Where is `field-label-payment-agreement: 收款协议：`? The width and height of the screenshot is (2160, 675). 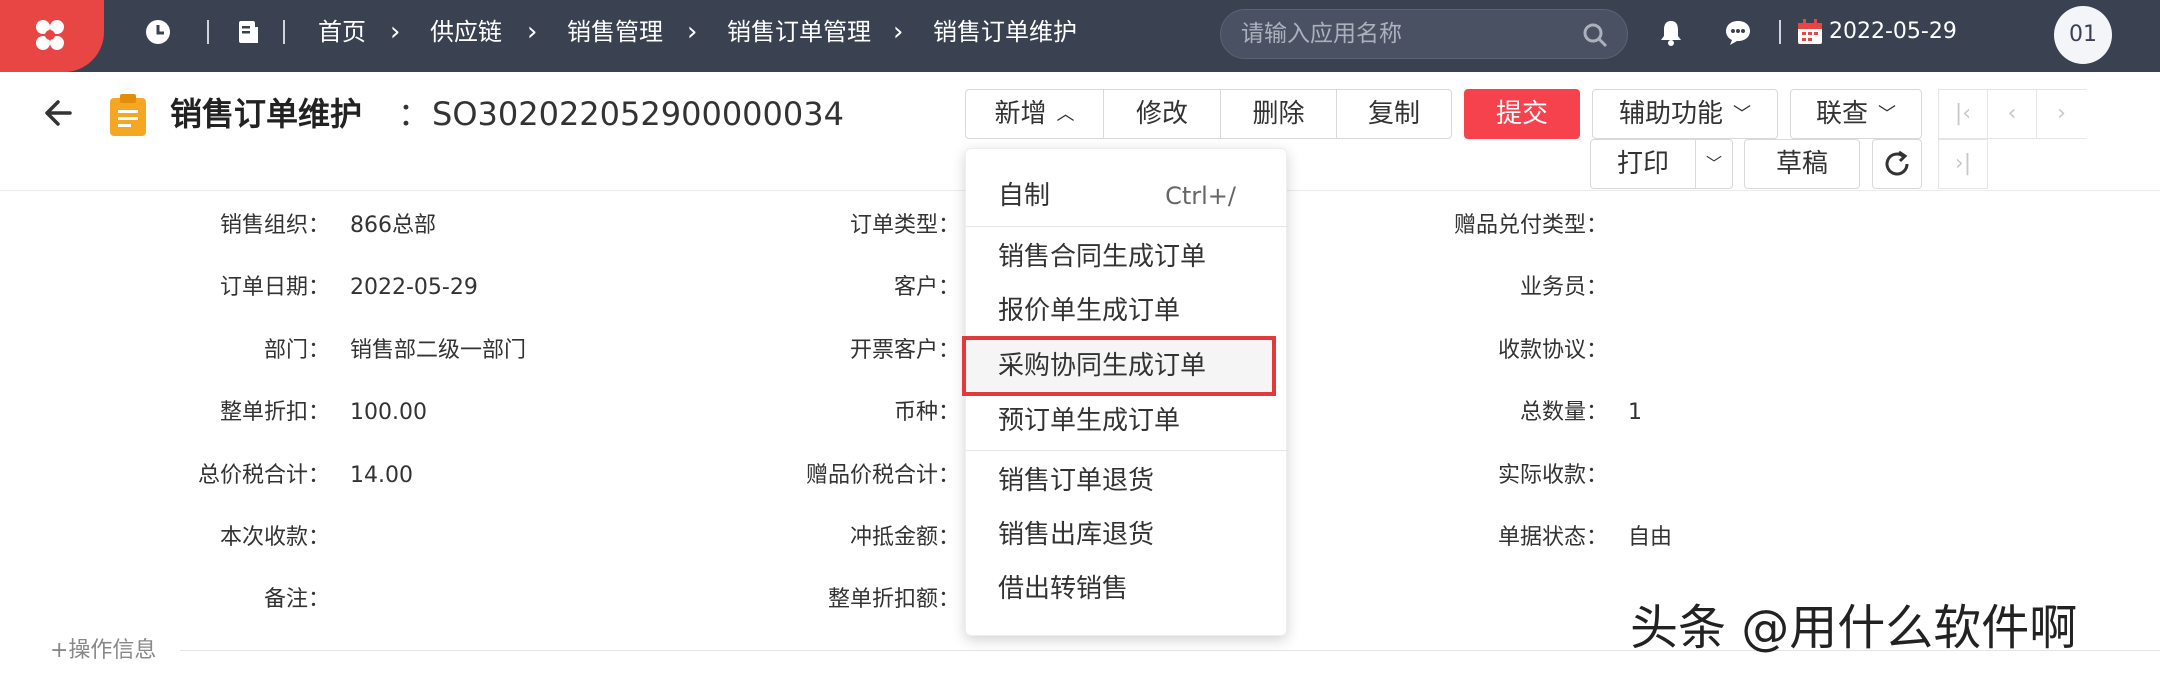 field-label-payment-agreement: 收款协议： is located at coordinates (1552, 350).